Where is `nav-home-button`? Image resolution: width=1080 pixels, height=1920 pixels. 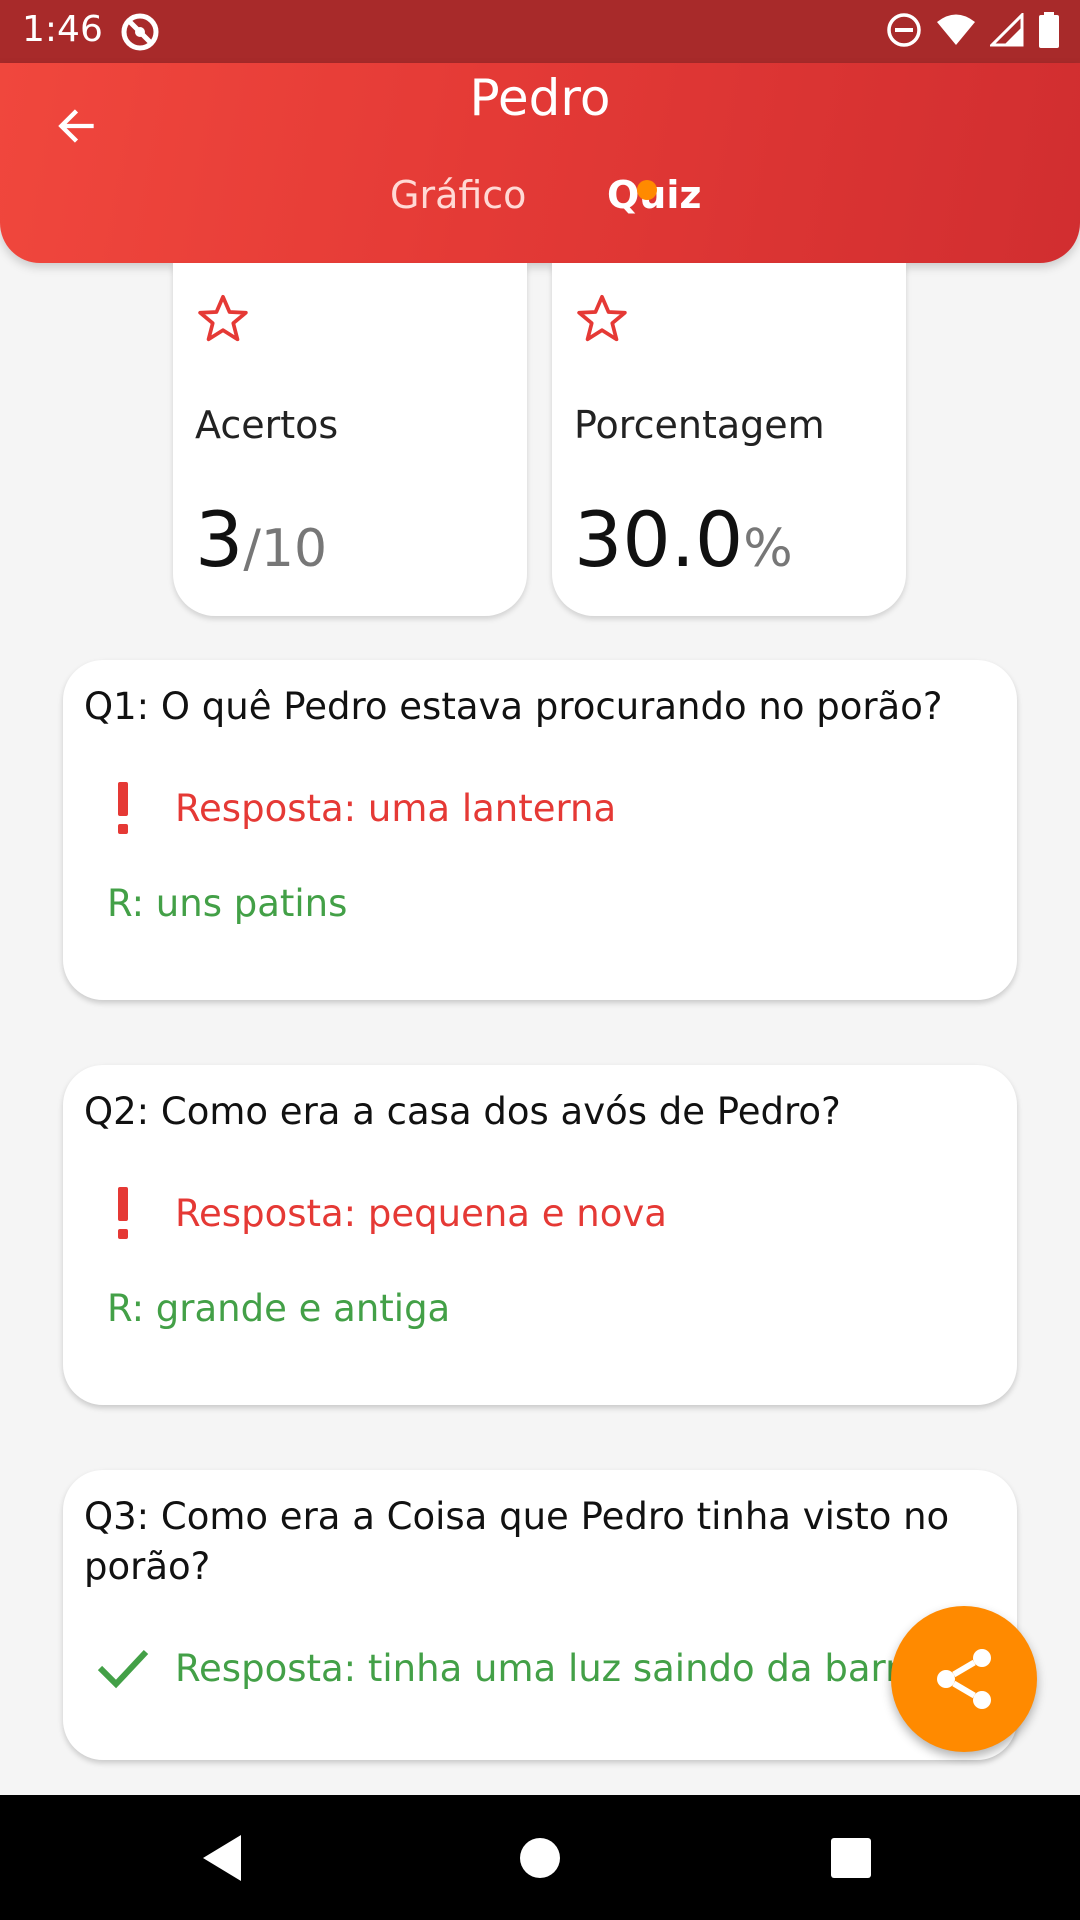 nav-home-button is located at coordinates (540, 1858).